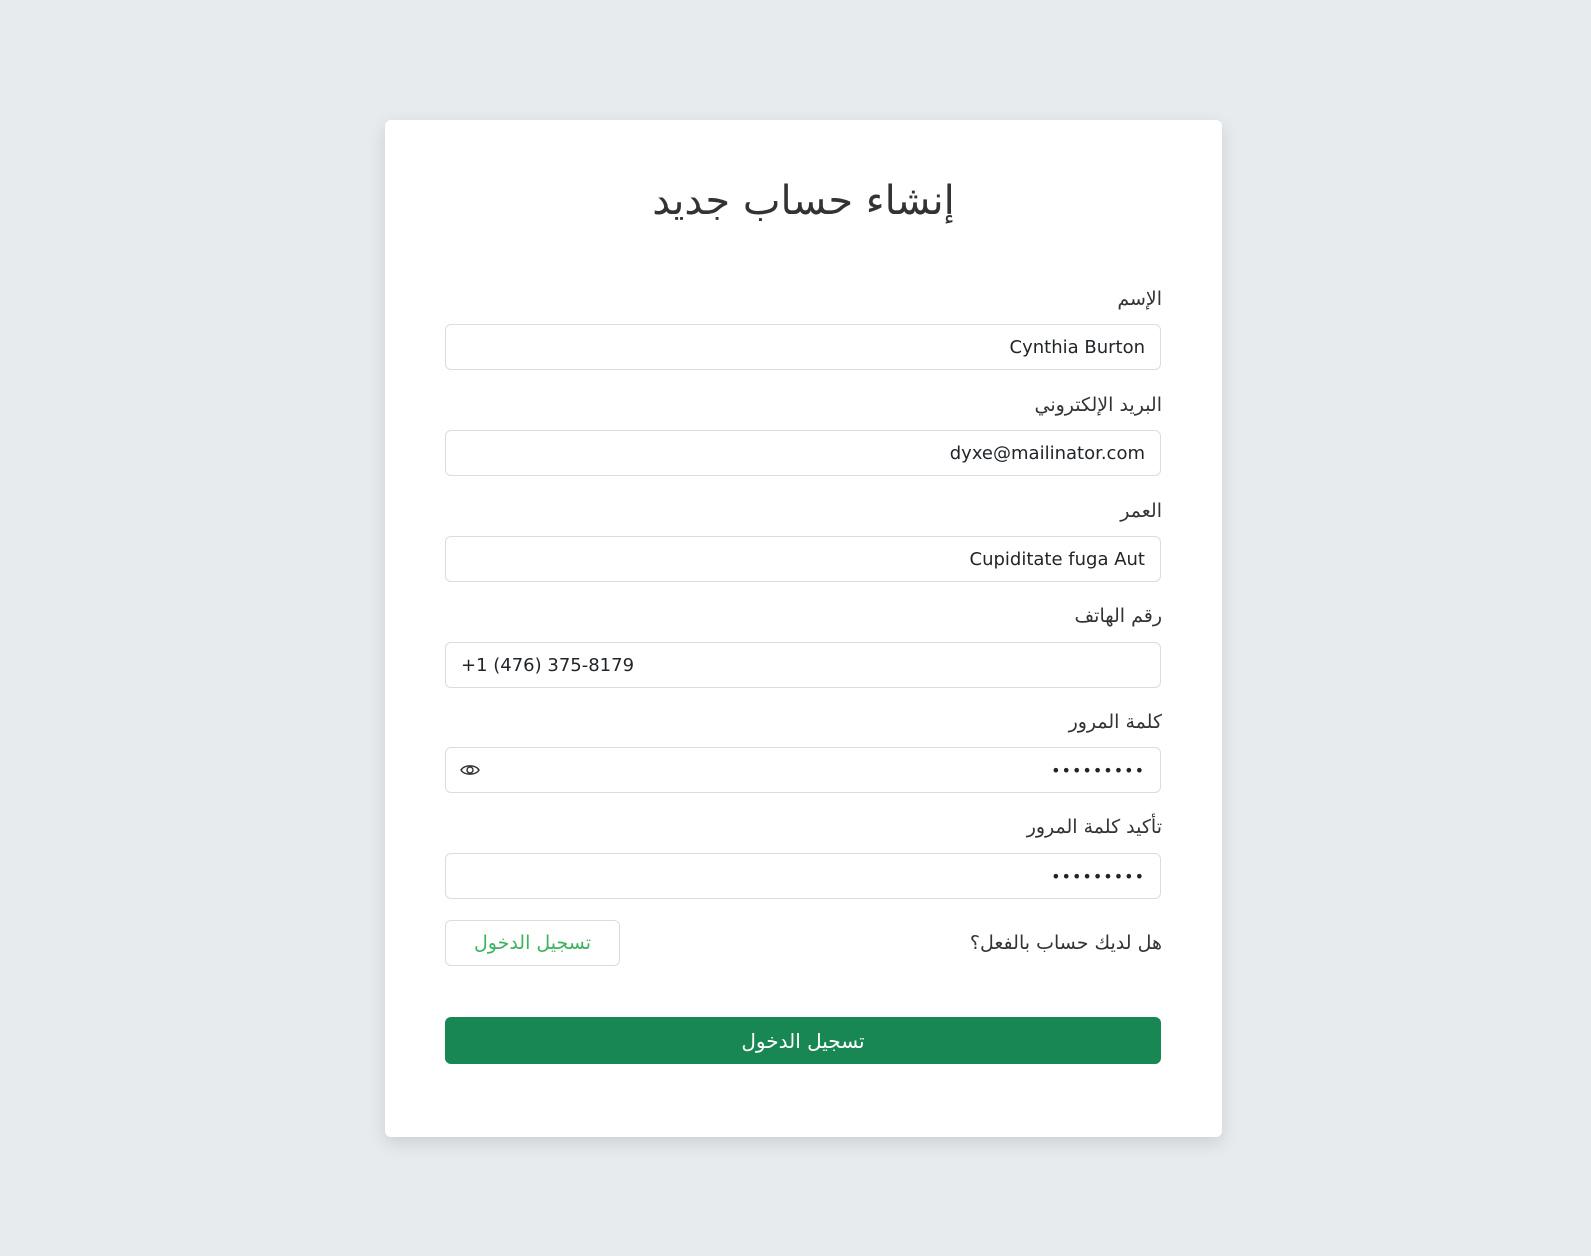 The height and width of the screenshot is (1256, 1591). Describe the element at coordinates (803, 876) in the screenshot. I see `confirm-password-input` at that location.